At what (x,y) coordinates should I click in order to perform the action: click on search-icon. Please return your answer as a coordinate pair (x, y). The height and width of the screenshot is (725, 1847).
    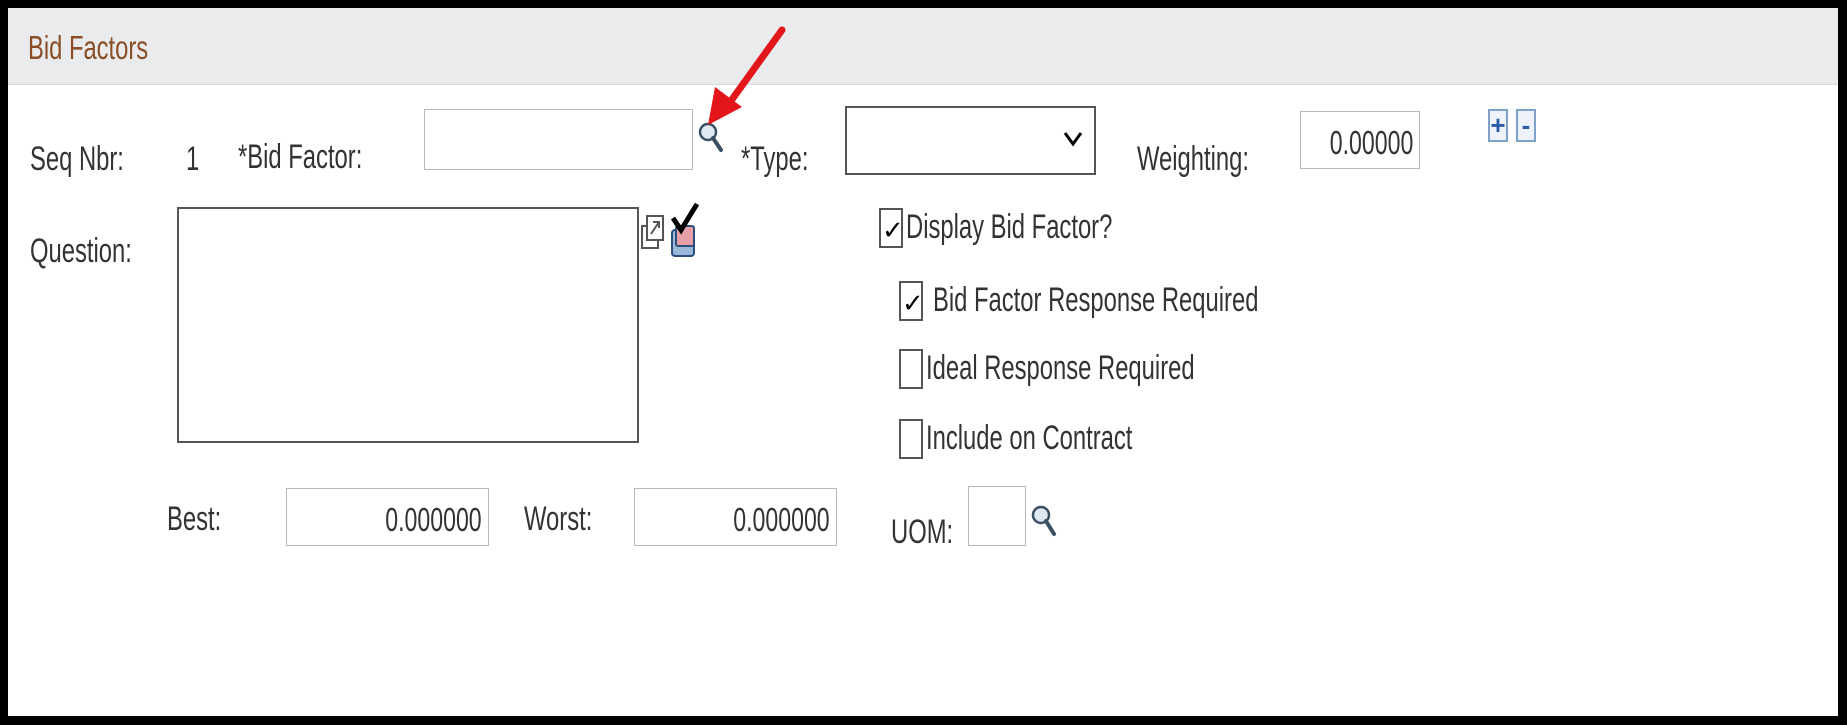
    Looking at the image, I should click on (1044, 524).